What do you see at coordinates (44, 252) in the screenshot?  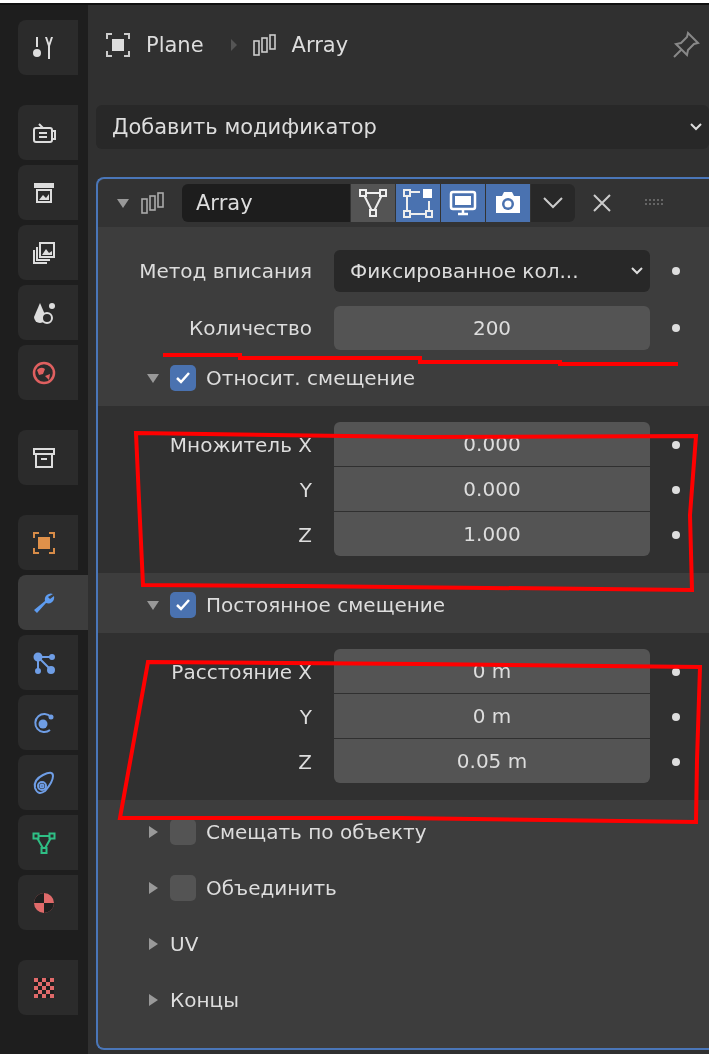 I see `image-stack-icon` at bounding box center [44, 252].